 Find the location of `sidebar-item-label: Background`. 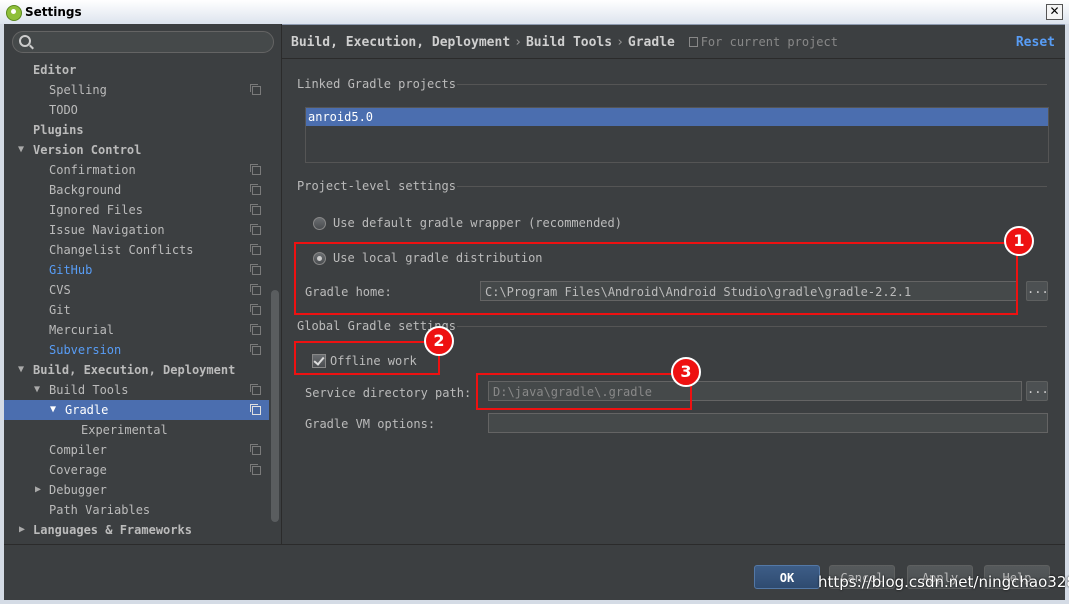

sidebar-item-label: Background is located at coordinates (85, 190).